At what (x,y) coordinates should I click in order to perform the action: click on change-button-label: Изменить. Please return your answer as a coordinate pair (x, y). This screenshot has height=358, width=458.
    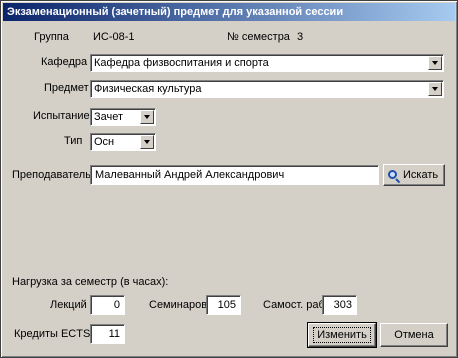
    Looking at the image, I should click on (342, 335).